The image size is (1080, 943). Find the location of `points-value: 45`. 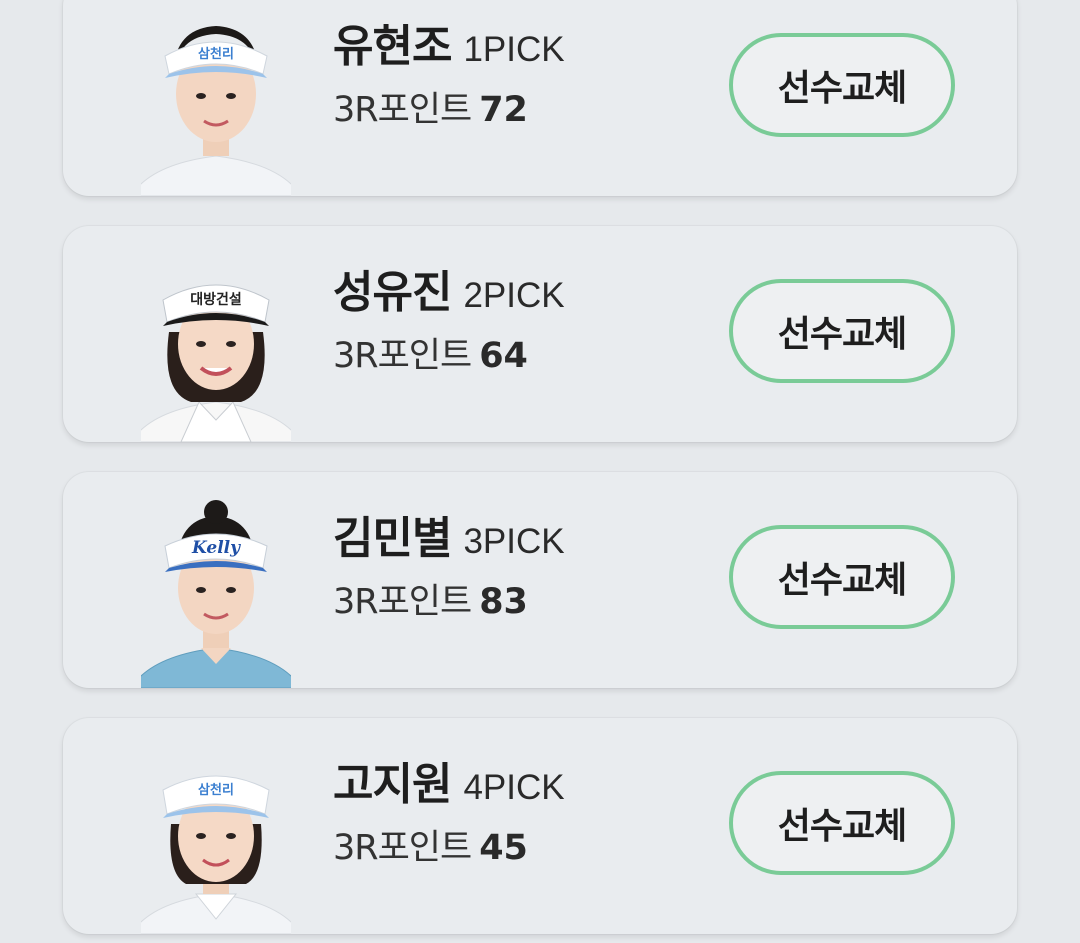

points-value: 45 is located at coordinates (503, 848).